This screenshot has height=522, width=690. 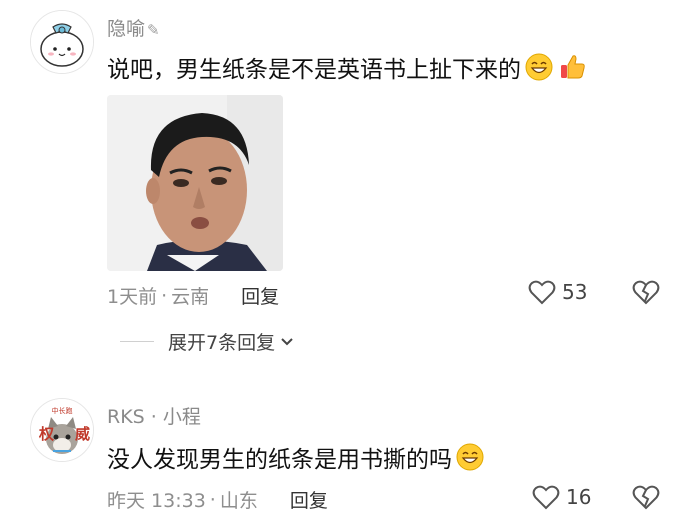 What do you see at coordinates (314, 70) in the screenshot?
I see `comment-text-content: 说吧，男生纸条是不是英语书上扯下来的` at bounding box center [314, 70].